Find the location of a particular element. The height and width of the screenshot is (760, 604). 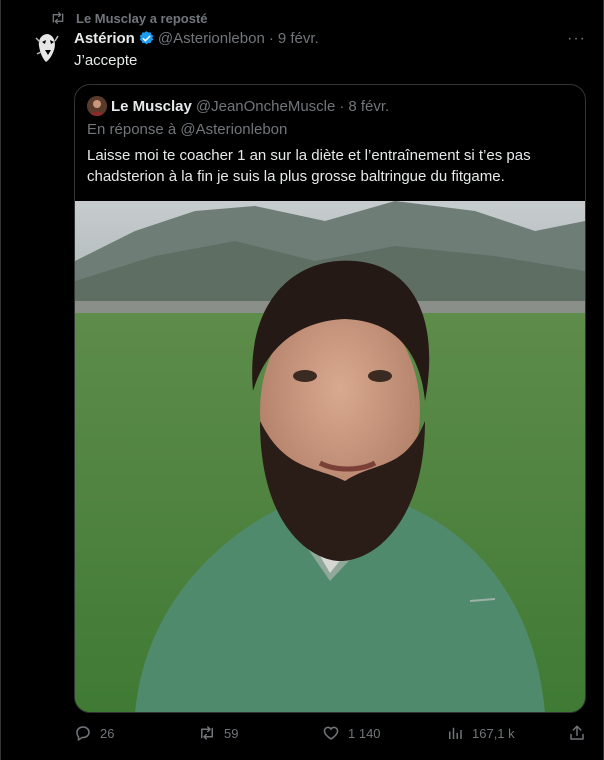

action-bar: 26 59 1 140 167,1 k is located at coordinates (330, 736).